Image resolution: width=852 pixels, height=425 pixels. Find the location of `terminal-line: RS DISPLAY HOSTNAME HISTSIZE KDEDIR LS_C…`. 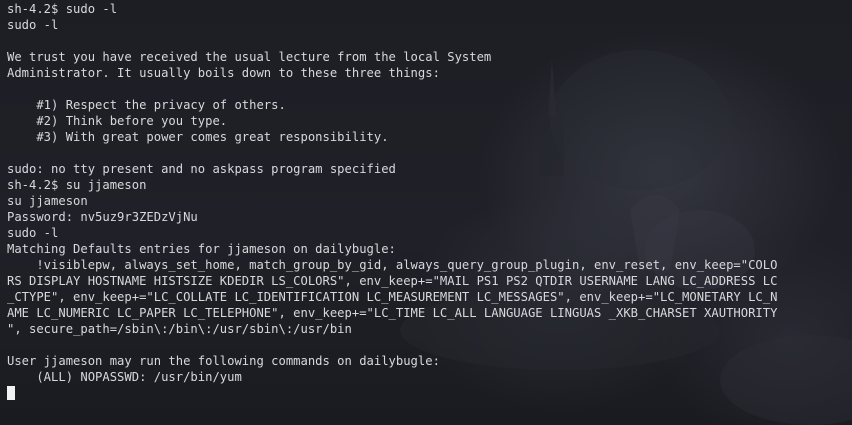

terminal-line: RS DISPLAY HOSTNAME HISTSIZE KDEDIR LS_C… is located at coordinates (392, 281).